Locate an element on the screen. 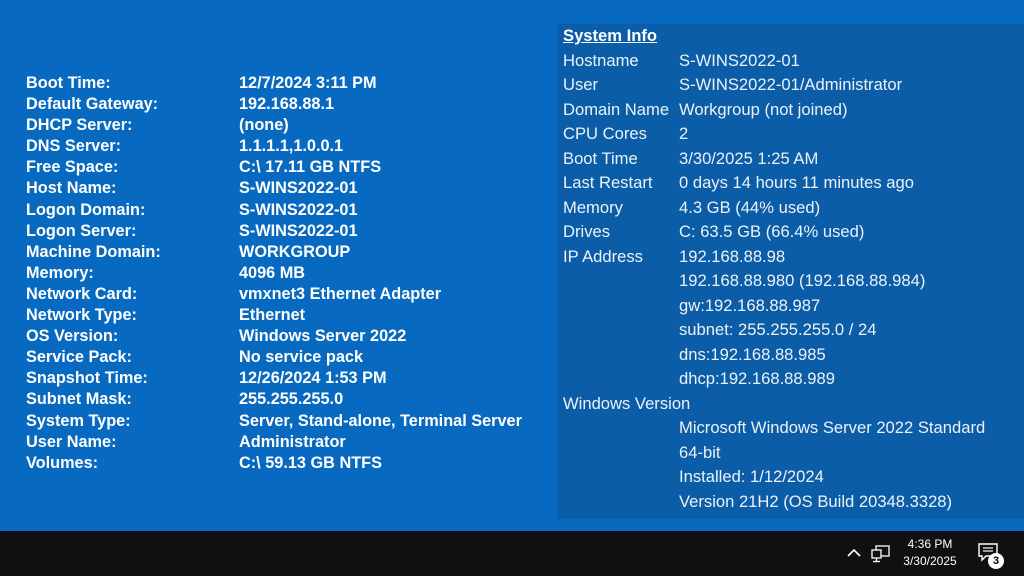 Image resolution: width=1024 pixels, height=576 pixels. bginfo-value: 12/26/2024 1:53 PM is located at coordinates (313, 378).